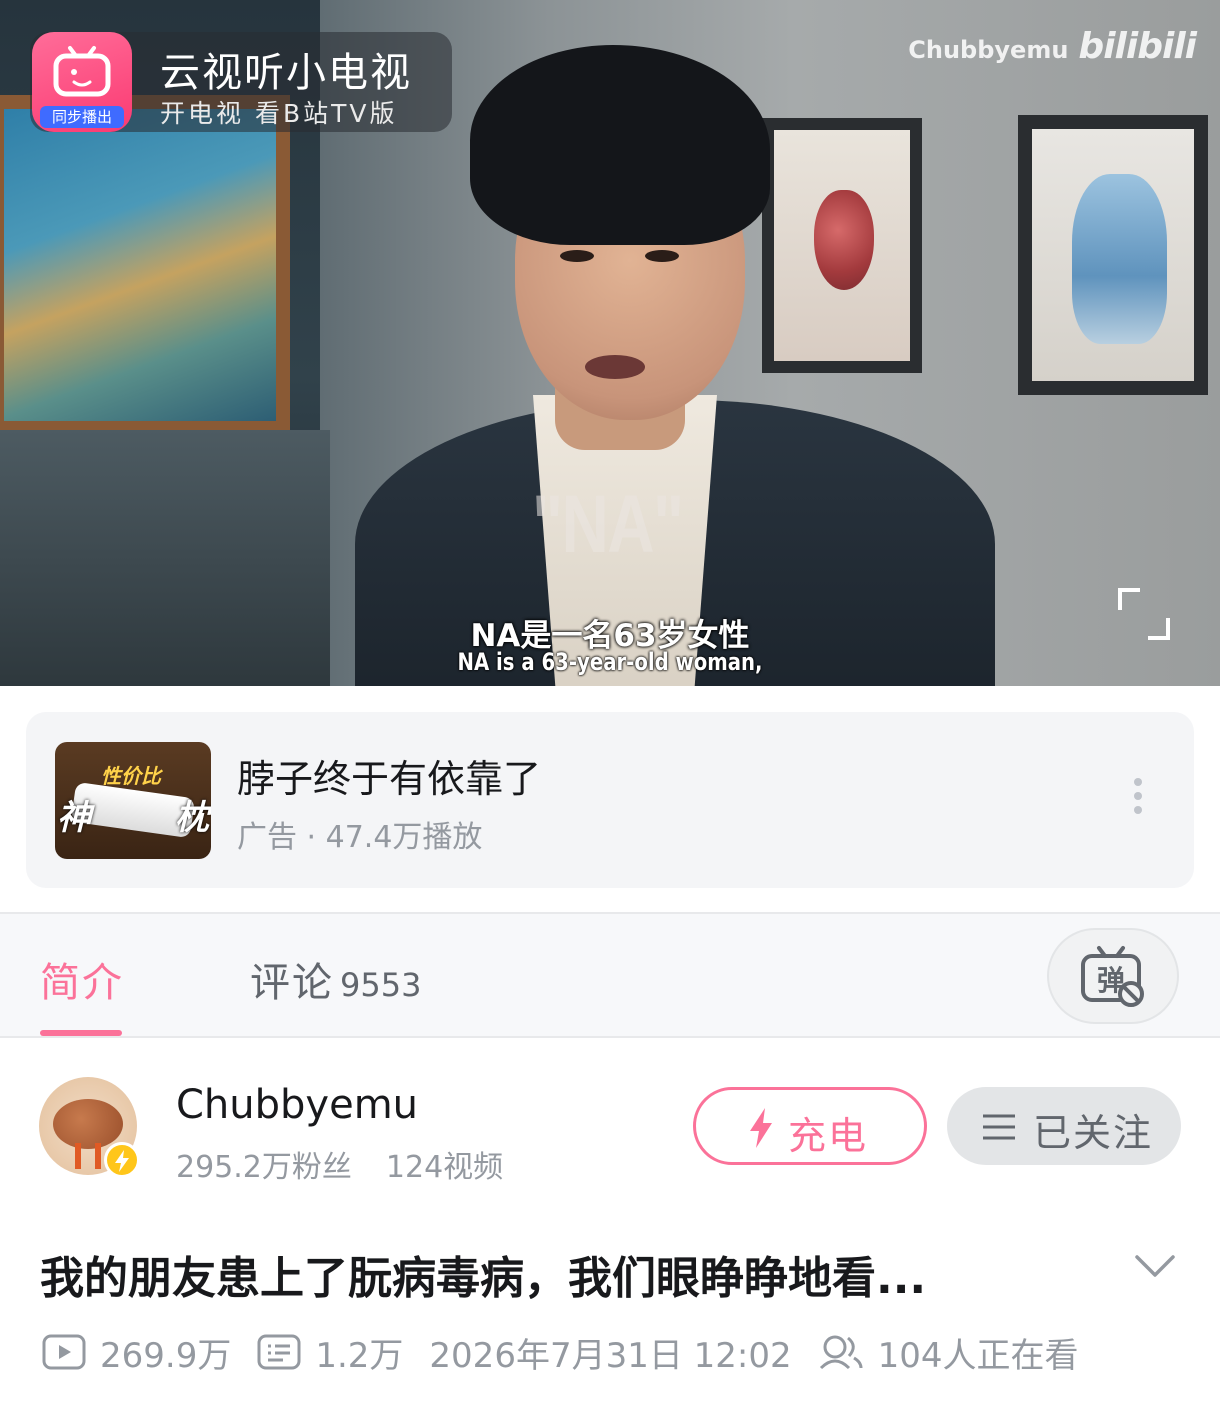  What do you see at coordinates (82, 117) in the screenshot?
I see `sync-broadcast-label: 同步播出` at bounding box center [82, 117].